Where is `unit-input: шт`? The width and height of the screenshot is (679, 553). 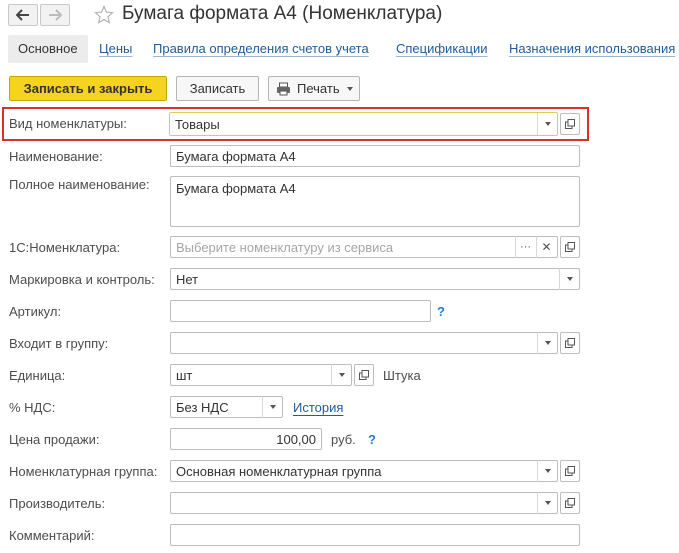 unit-input: шт is located at coordinates (261, 375).